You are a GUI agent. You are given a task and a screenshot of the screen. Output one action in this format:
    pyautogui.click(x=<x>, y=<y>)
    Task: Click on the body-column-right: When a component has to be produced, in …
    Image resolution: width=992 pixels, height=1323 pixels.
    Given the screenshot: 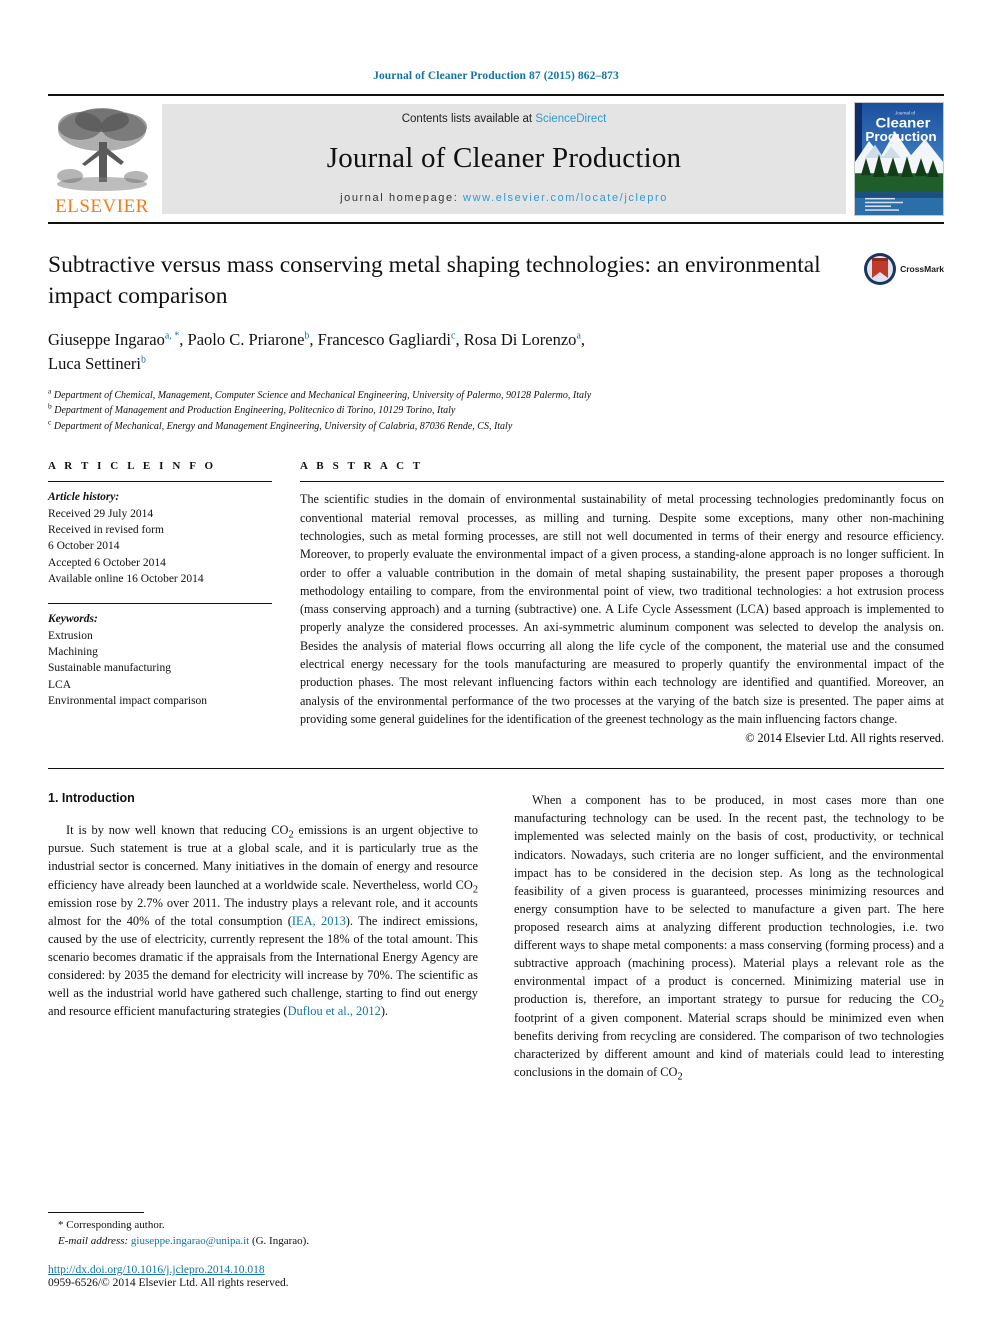 What is the action you would take?
    pyautogui.click(x=729, y=937)
    